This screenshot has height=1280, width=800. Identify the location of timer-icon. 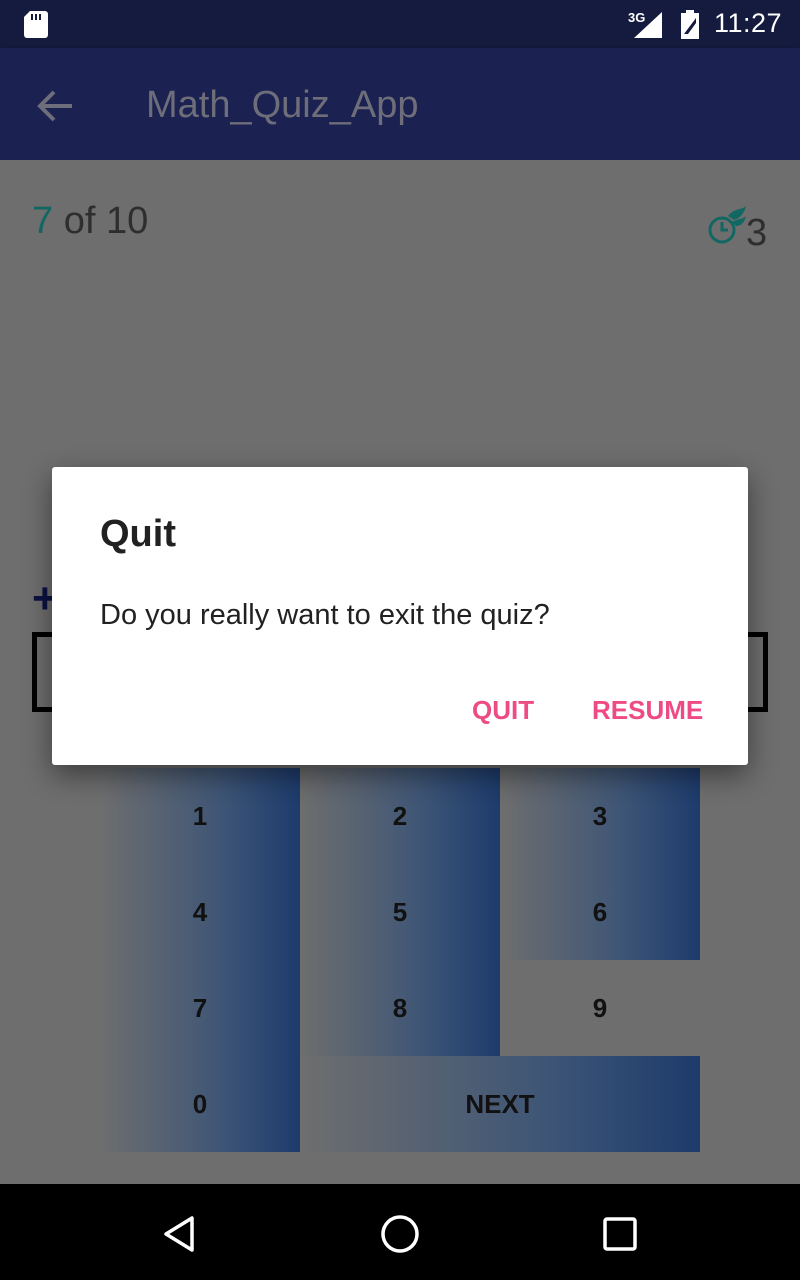
(727, 225).